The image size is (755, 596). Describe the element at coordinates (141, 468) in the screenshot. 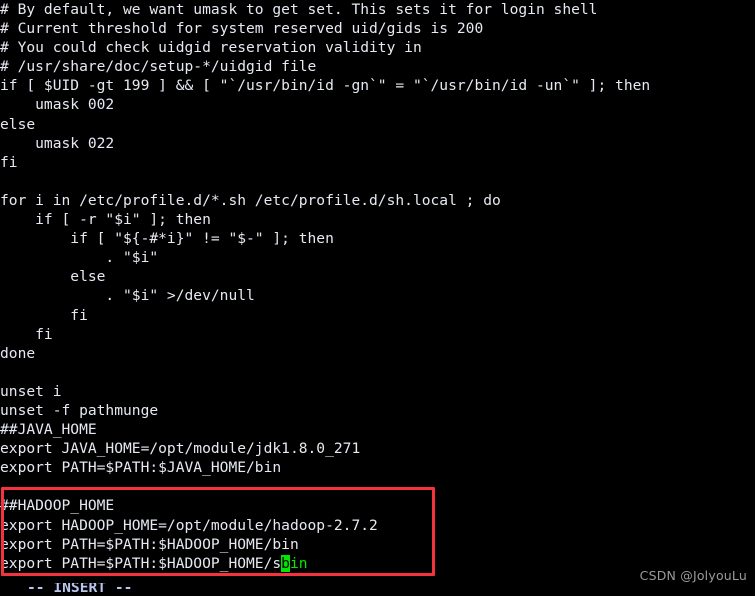

I see `code-line: export PATH=$PATH:$JAVA_HOME/bin` at that location.